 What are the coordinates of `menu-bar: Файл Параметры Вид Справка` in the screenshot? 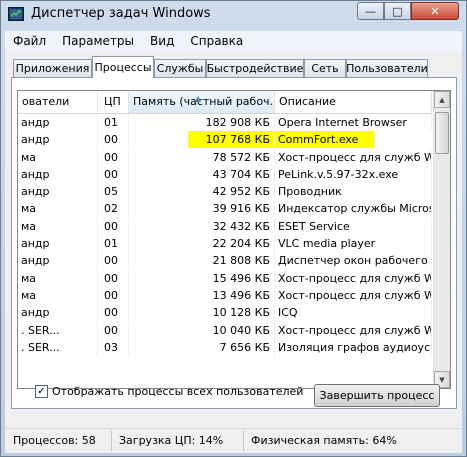 It's located at (233, 41).